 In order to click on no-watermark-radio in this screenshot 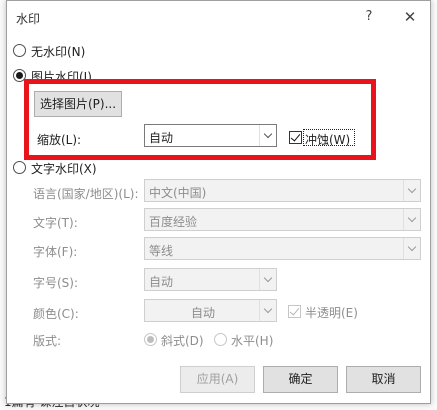, I will do `click(19, 50)`.